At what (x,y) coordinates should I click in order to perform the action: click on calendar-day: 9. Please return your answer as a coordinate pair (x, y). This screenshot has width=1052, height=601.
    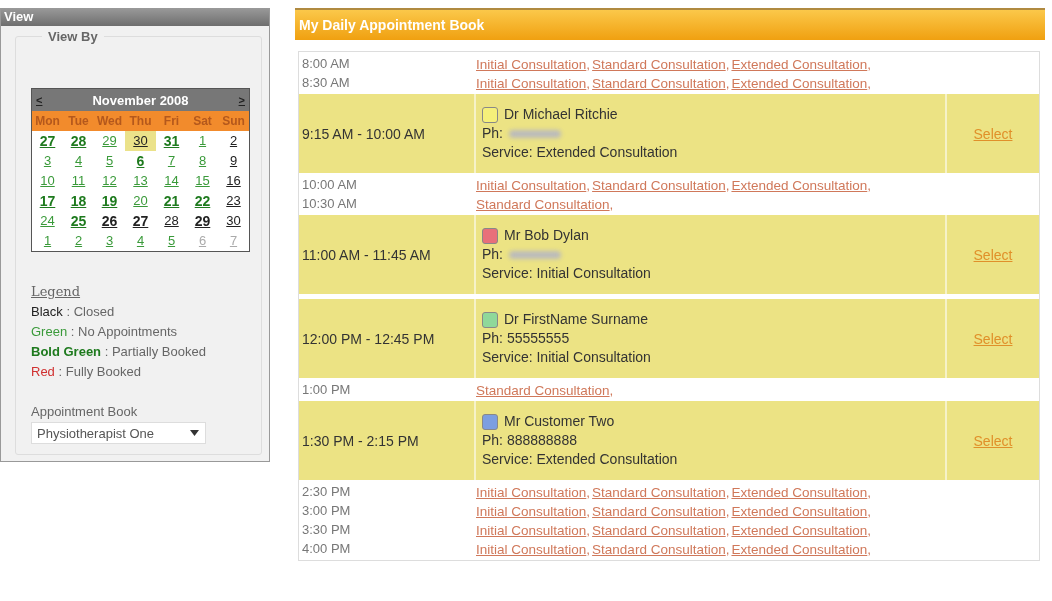
    Looking at the image, I should click on (233, 161).